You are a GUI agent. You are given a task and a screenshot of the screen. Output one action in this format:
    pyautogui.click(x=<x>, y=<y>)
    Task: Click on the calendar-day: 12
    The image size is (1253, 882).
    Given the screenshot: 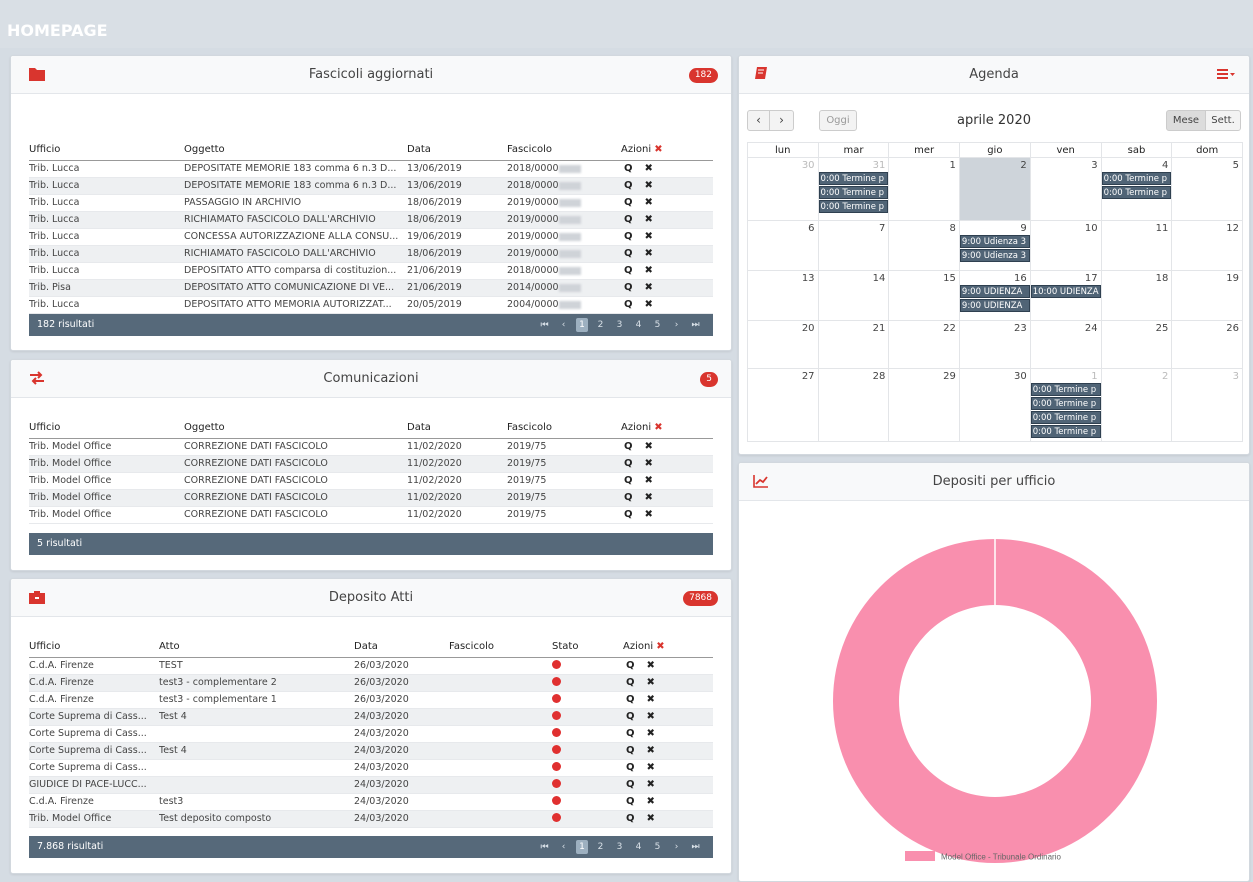 What is the action you would take?
    pyautogui.click(x=1207, y=245)
    